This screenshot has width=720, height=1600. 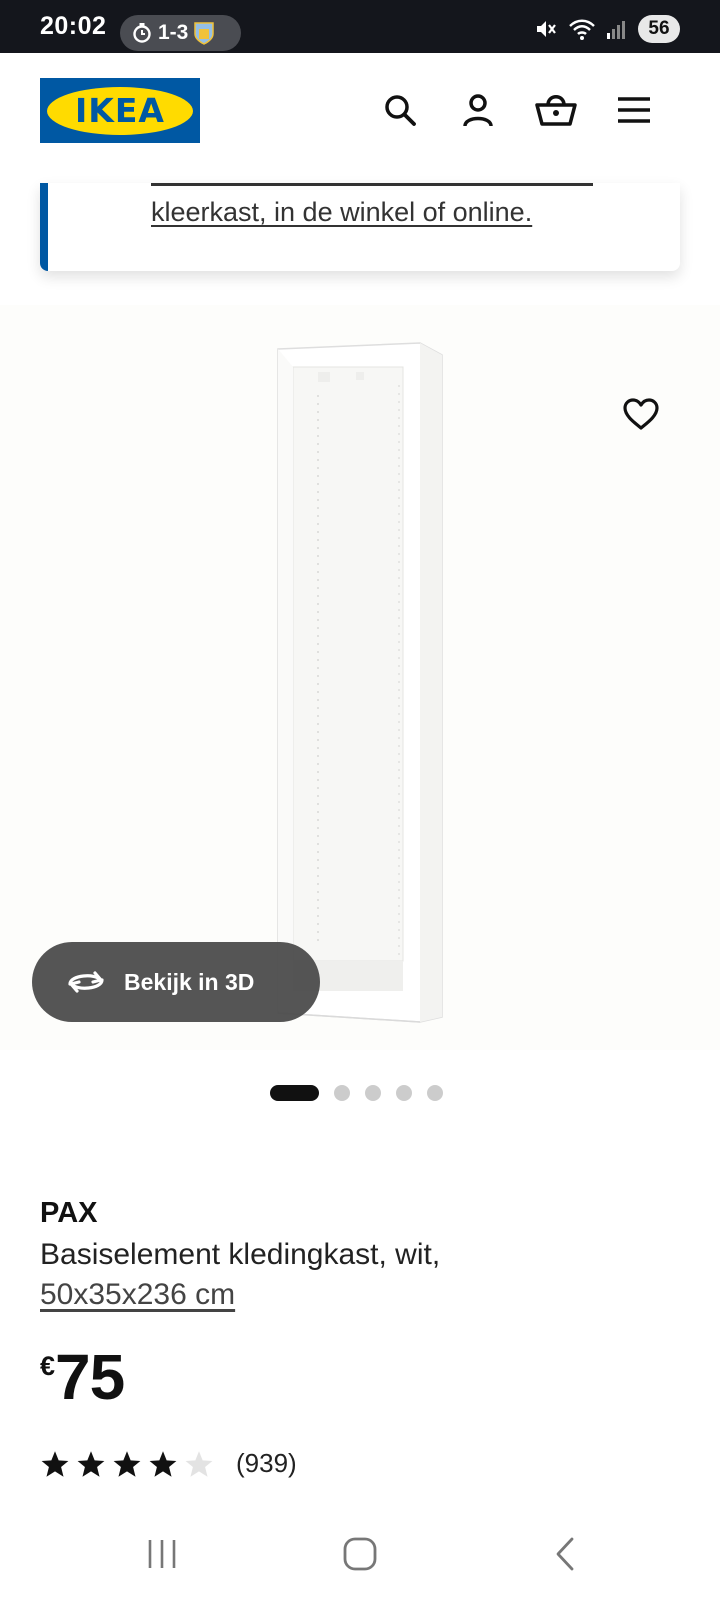 What do you see at coordinates (86, 982) in the screenshot?
I see `rotate-3d-icon` at bounding box center [86, 982].